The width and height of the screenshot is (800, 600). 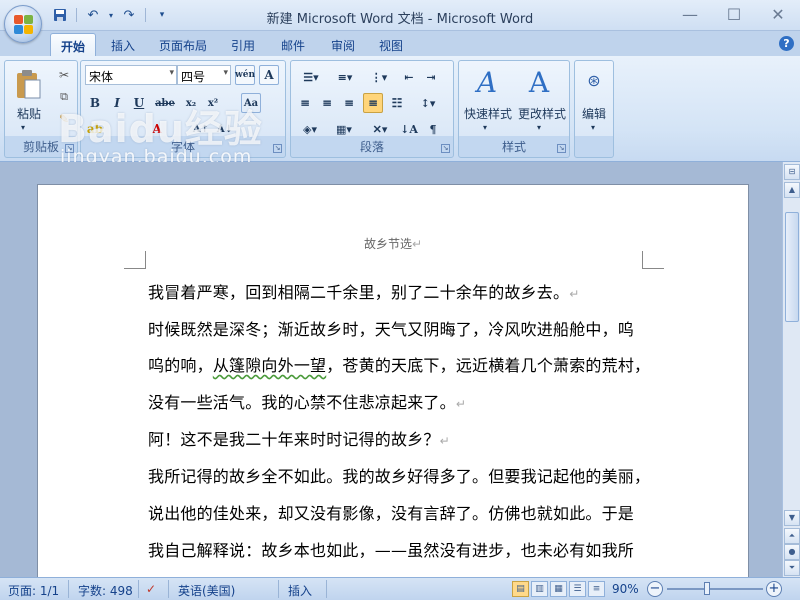 What do you see at coordinates (594, 113) in the screenshot?
I see `editing-label: 编辑` at bounding box center [594, 113].